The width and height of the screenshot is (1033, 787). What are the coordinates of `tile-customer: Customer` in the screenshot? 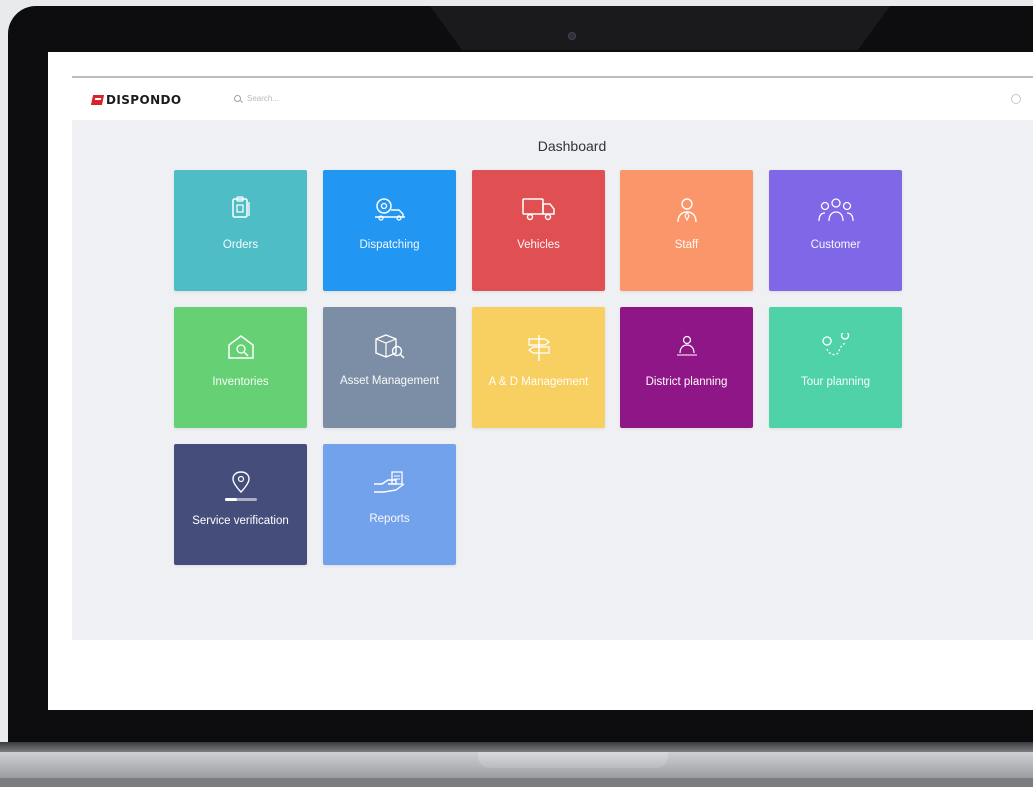 It's located at (835, 230).